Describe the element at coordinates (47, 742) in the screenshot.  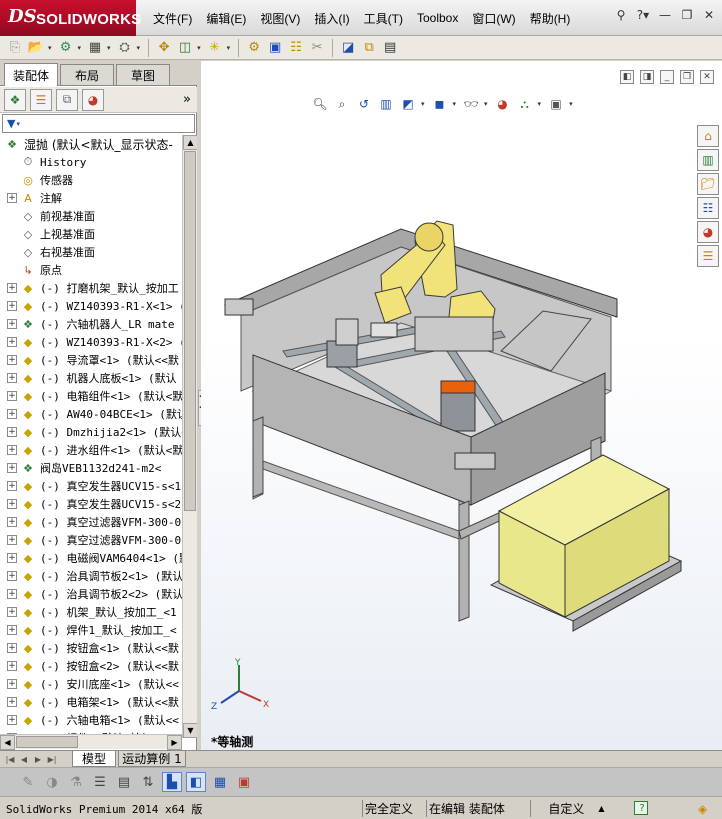
I see `scroll-thumb-horizontal` at that location.